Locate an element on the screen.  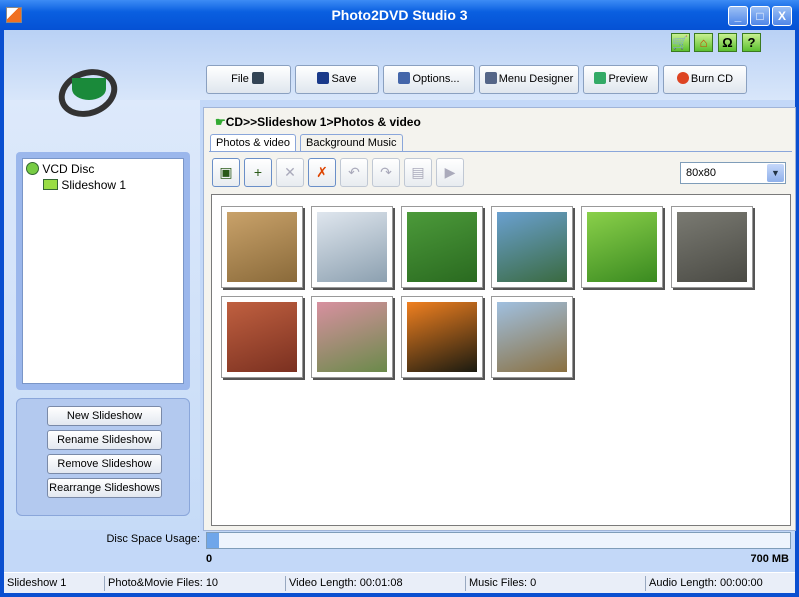
status-music-files: Music Files: 0 is located at coordinates (500, 583).